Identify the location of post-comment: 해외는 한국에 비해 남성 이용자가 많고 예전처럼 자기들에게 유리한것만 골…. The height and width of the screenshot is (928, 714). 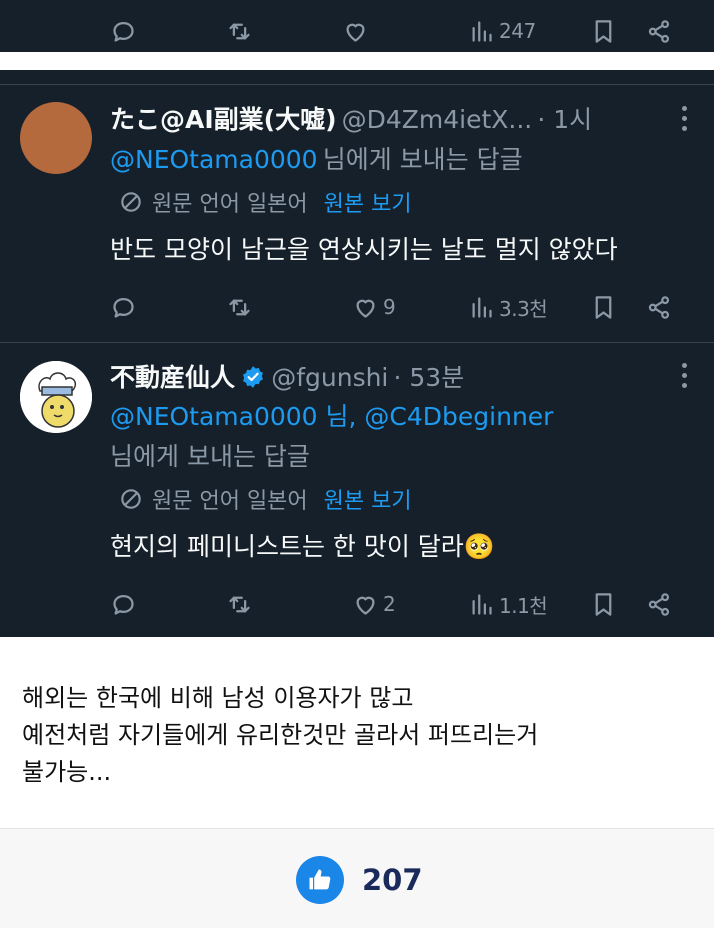
(362, 735).